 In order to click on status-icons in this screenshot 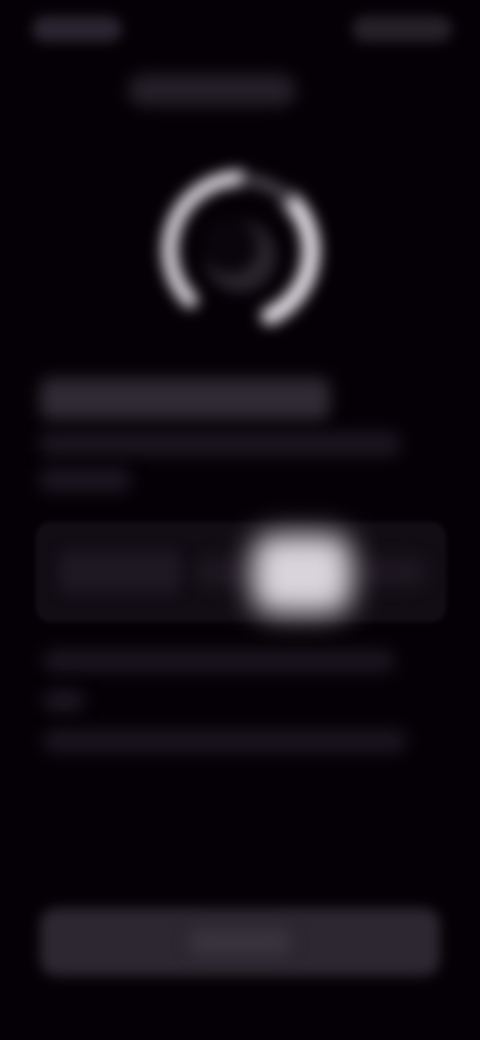, I will do `click(402, 29)`.